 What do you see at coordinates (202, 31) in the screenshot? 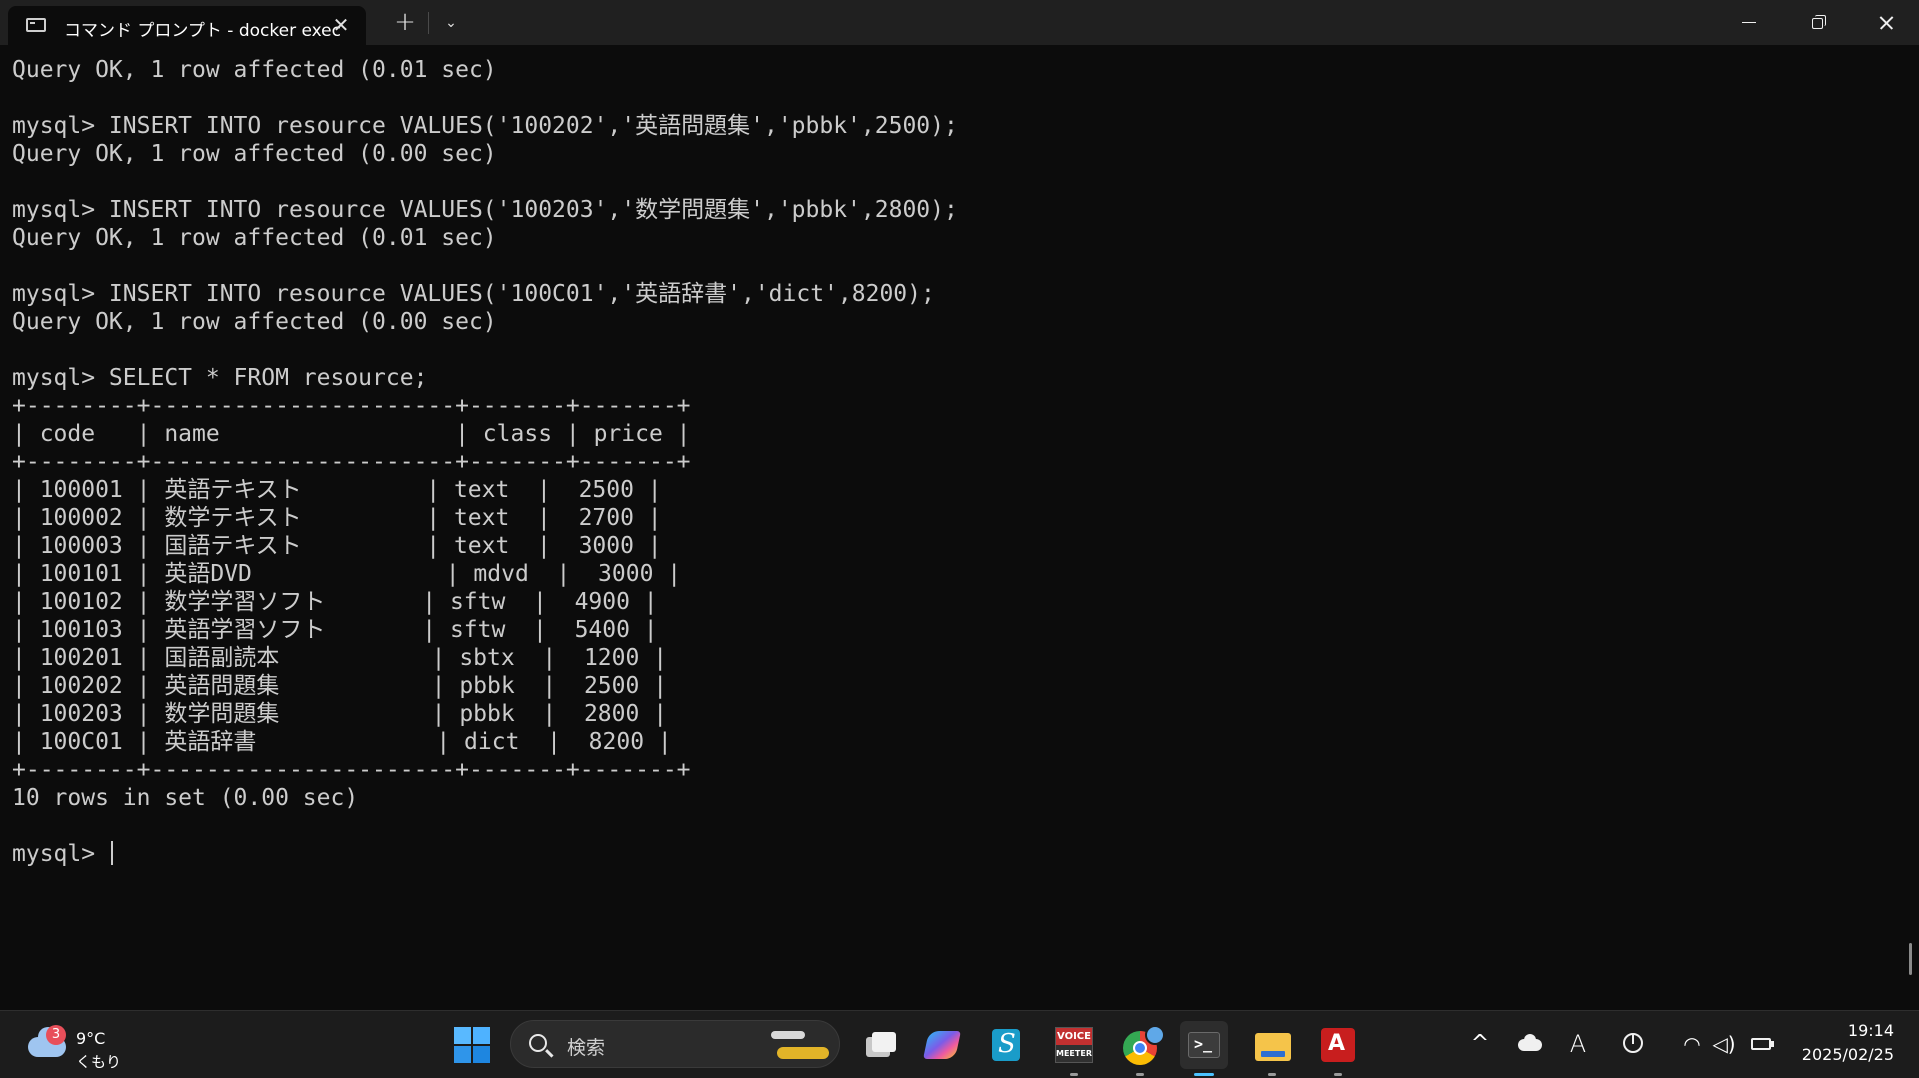
I see `tab-title: コマンド プロンプト - docker exec` at bounding box center [202, 31].